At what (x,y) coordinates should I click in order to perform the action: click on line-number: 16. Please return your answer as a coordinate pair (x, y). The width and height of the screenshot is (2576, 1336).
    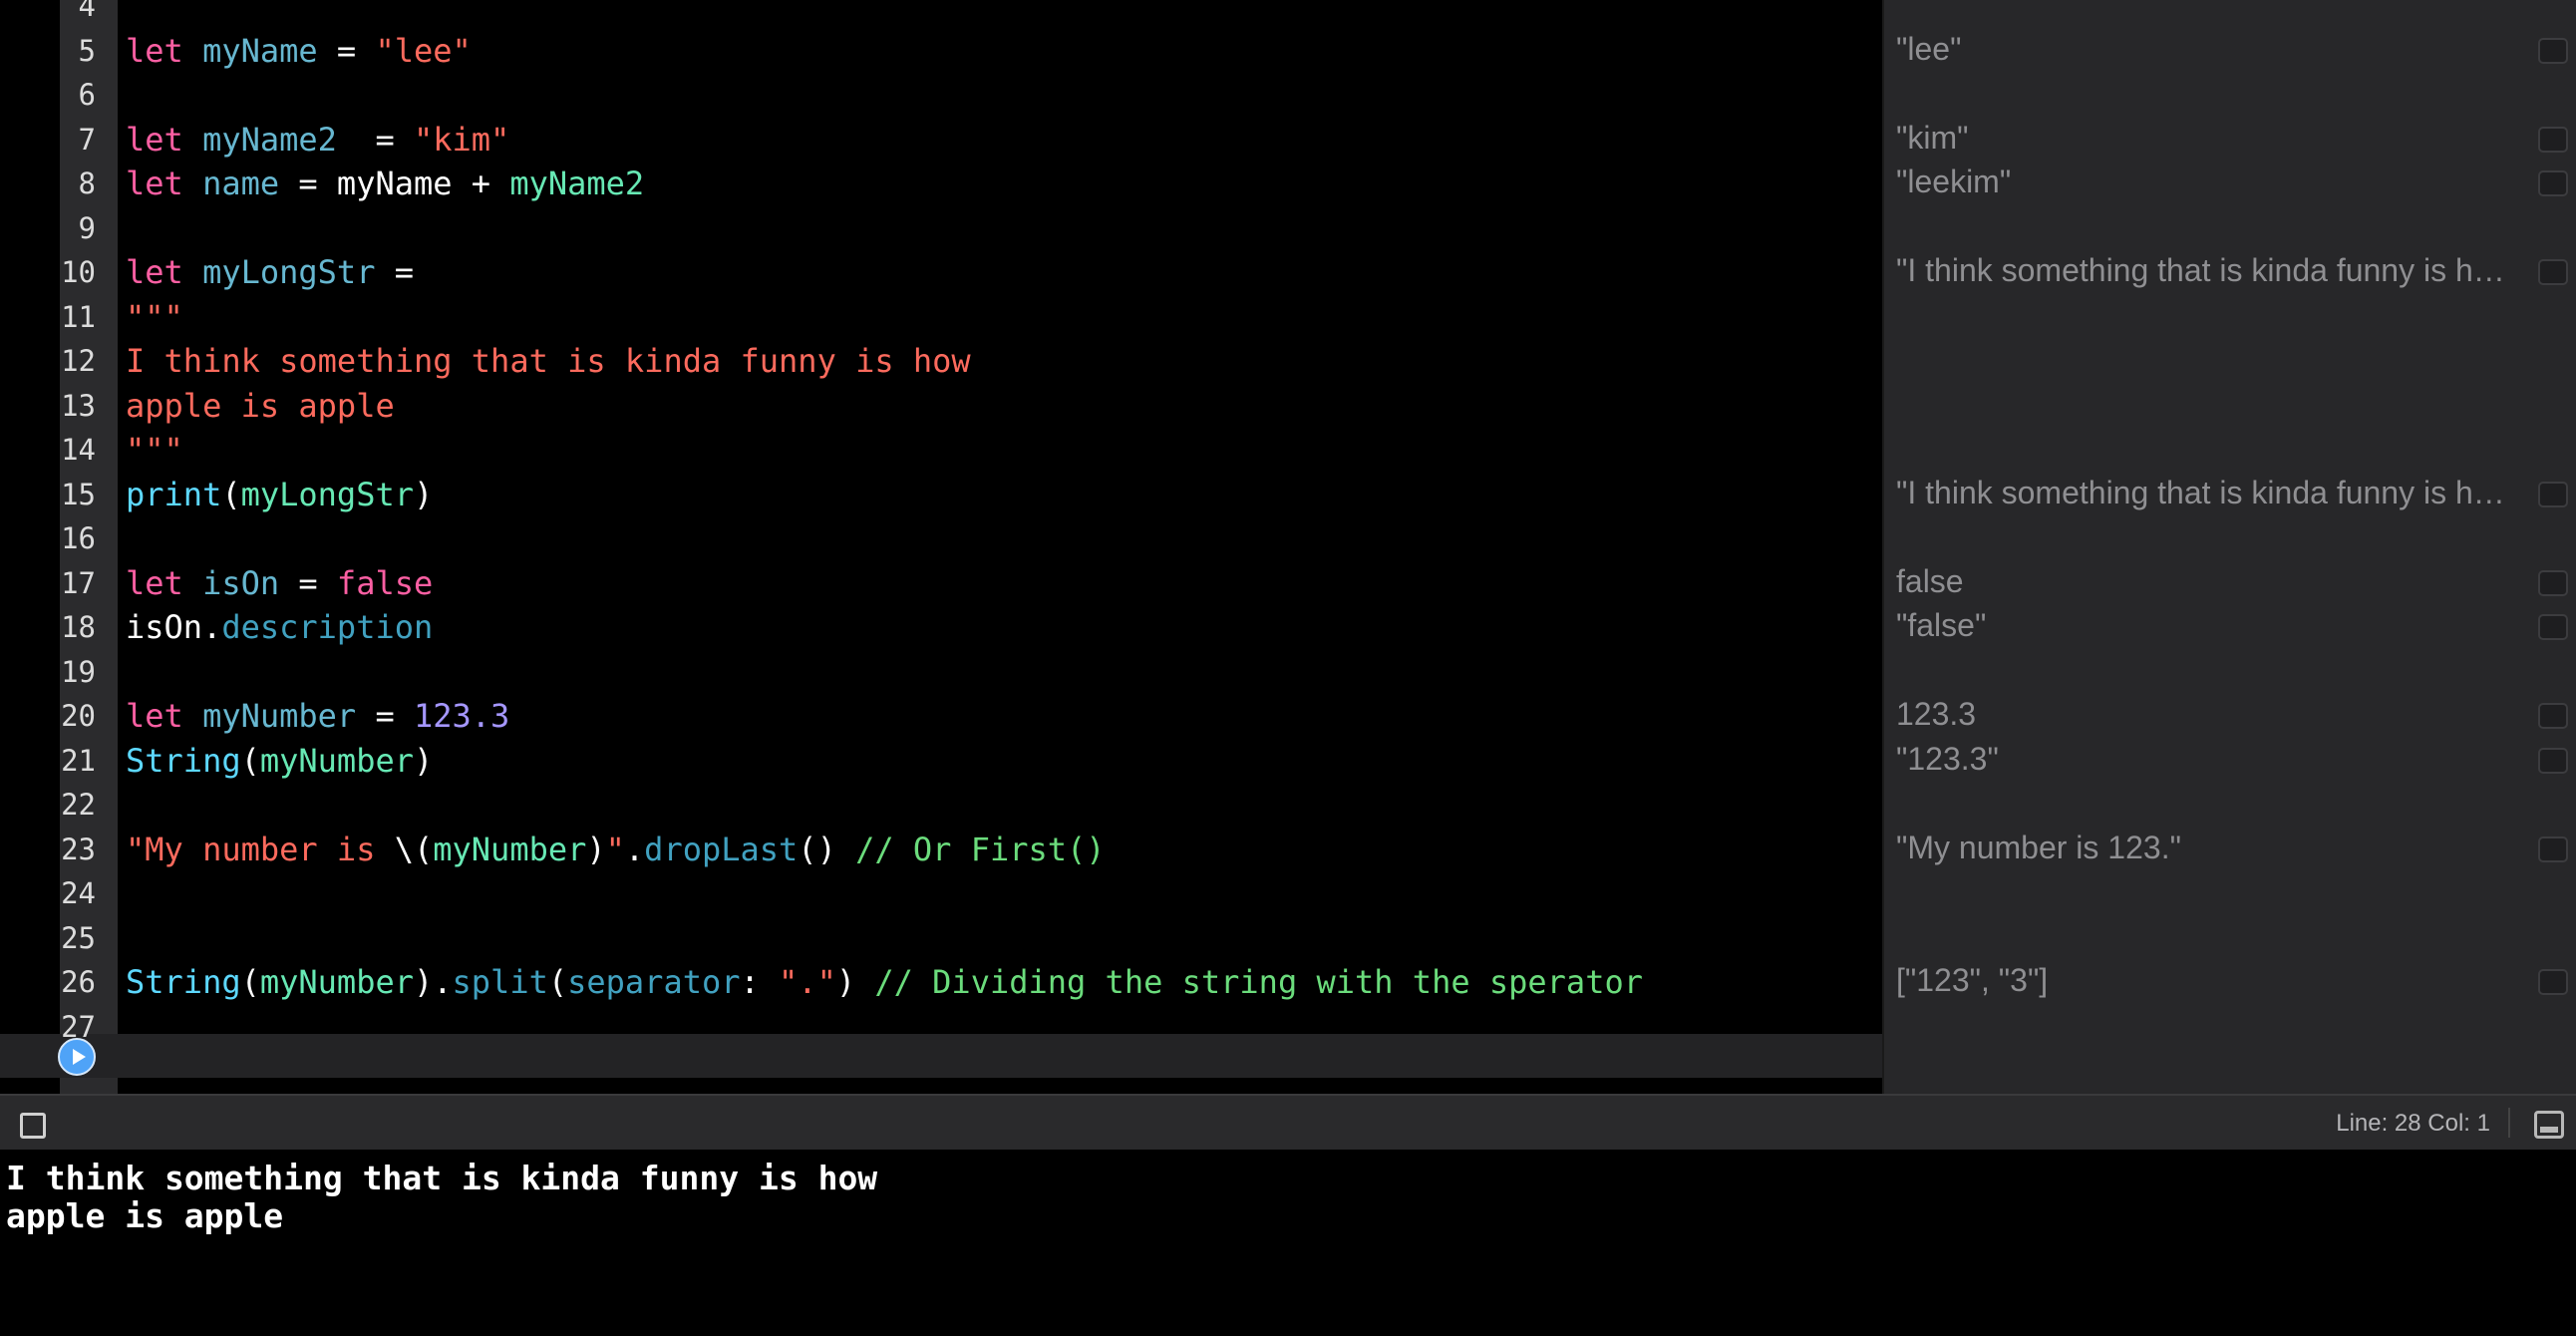
    Looking at the image, I should click on (78, 538).